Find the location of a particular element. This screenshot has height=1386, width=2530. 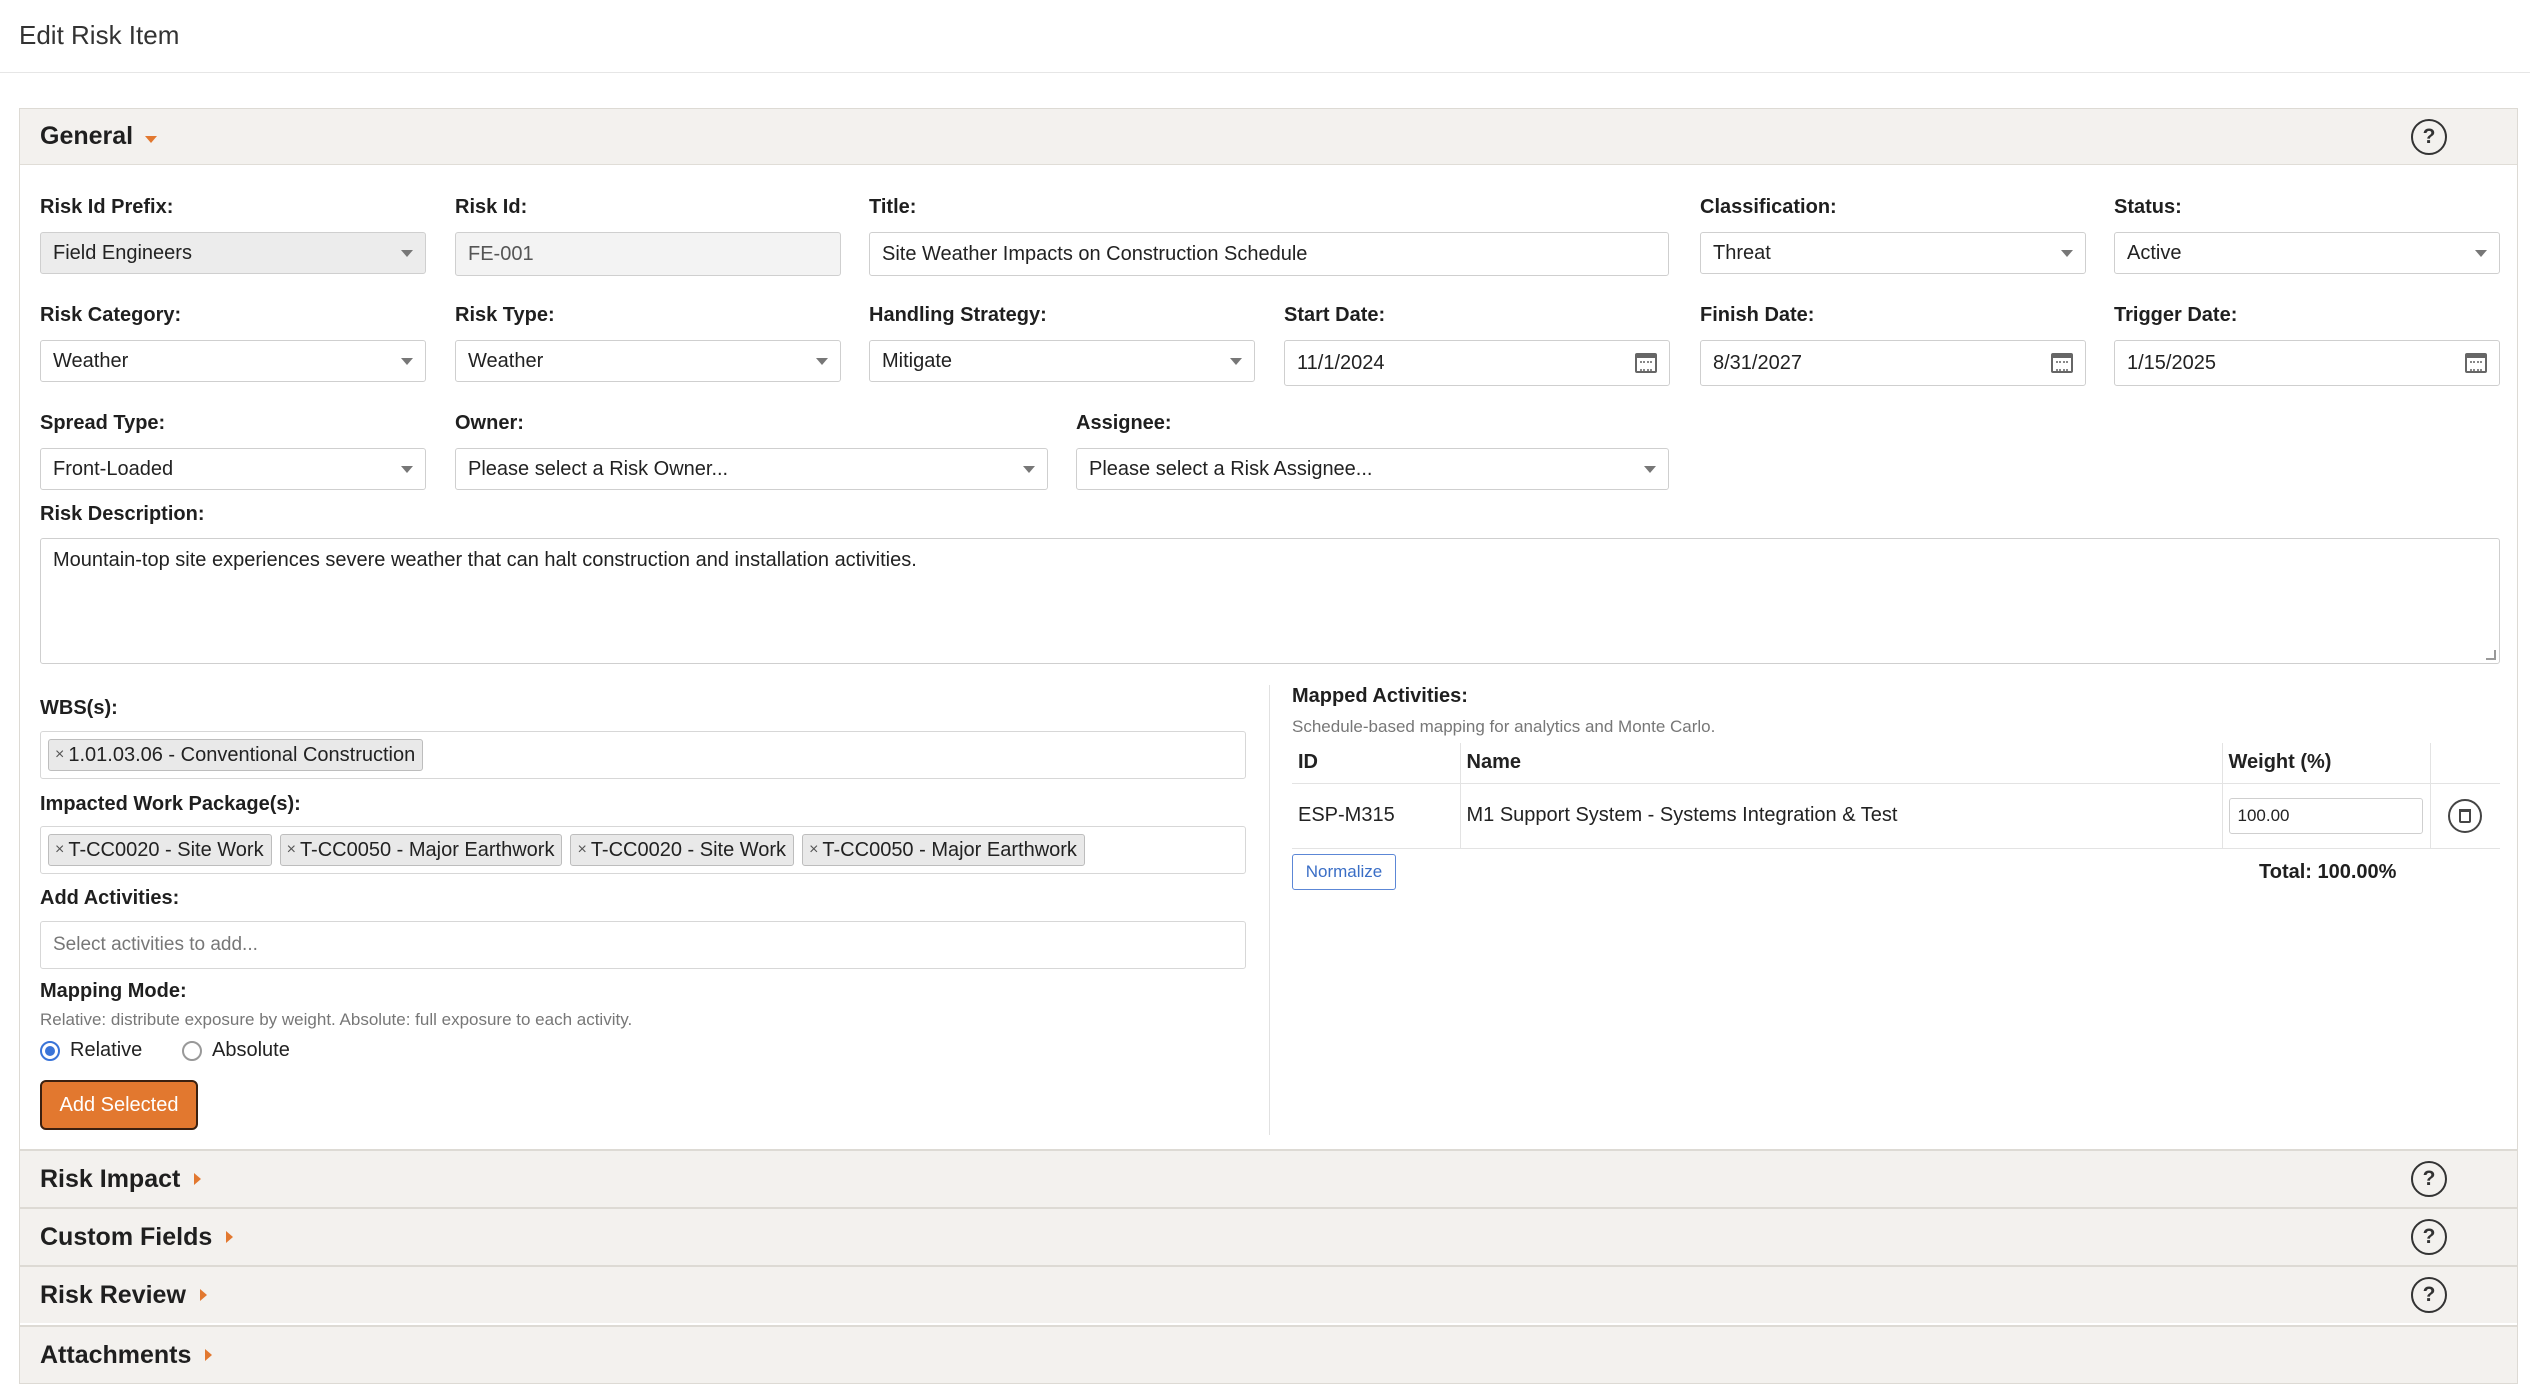

trash-icon is located at coordinates (2465, 815).